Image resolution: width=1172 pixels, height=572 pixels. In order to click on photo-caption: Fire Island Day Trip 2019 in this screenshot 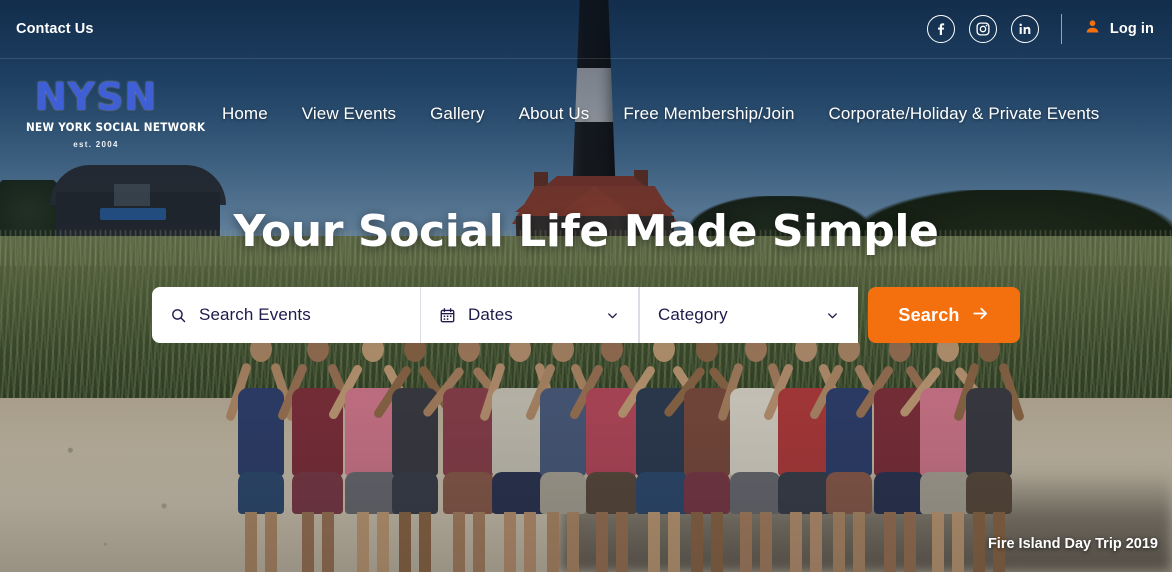, I will do `click(1072, 544)`.